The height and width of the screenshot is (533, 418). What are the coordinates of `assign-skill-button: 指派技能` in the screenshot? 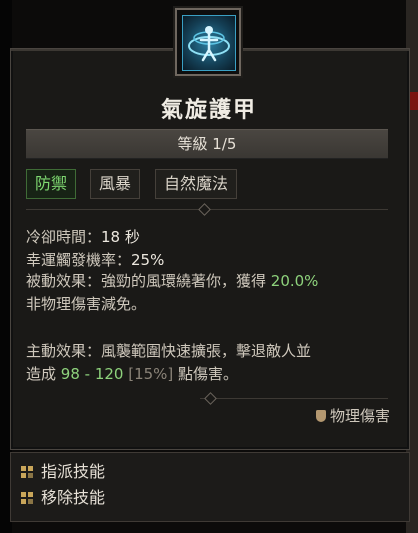 It's located at (63, 472).